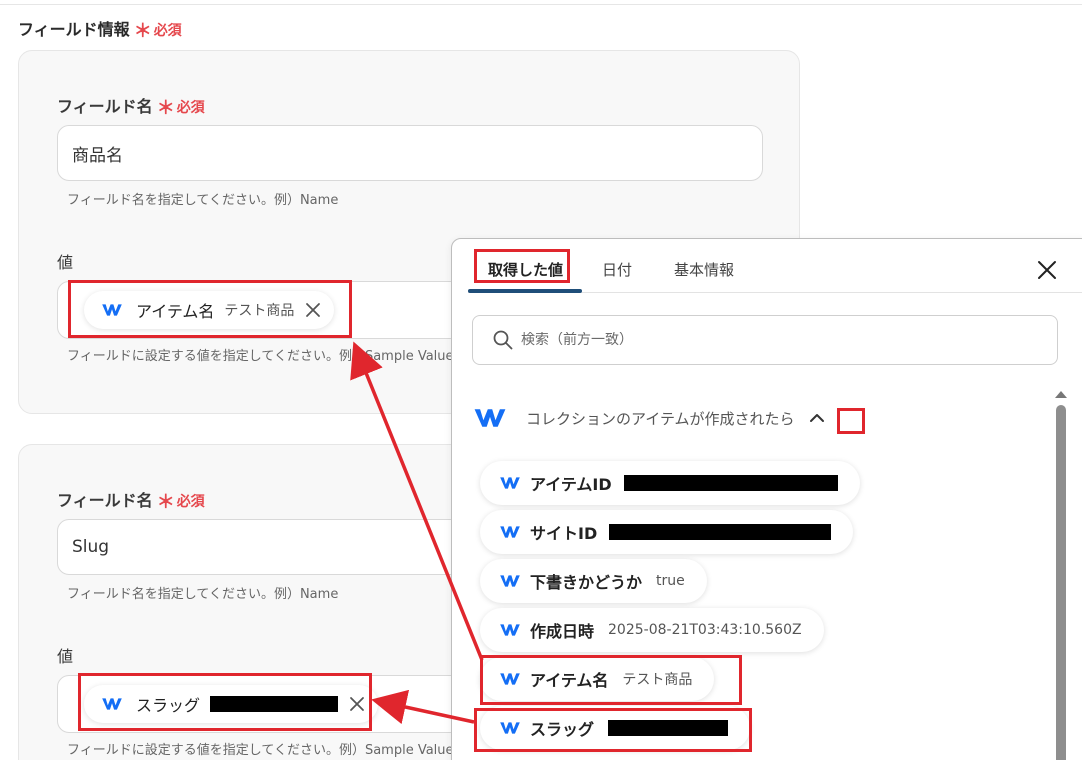 The image size is (1082, 760). What do you see at coordinates (704, 269) in the screenshot?
I see `tab-basic-info: 基本情報` at bounding box center [704, 269].